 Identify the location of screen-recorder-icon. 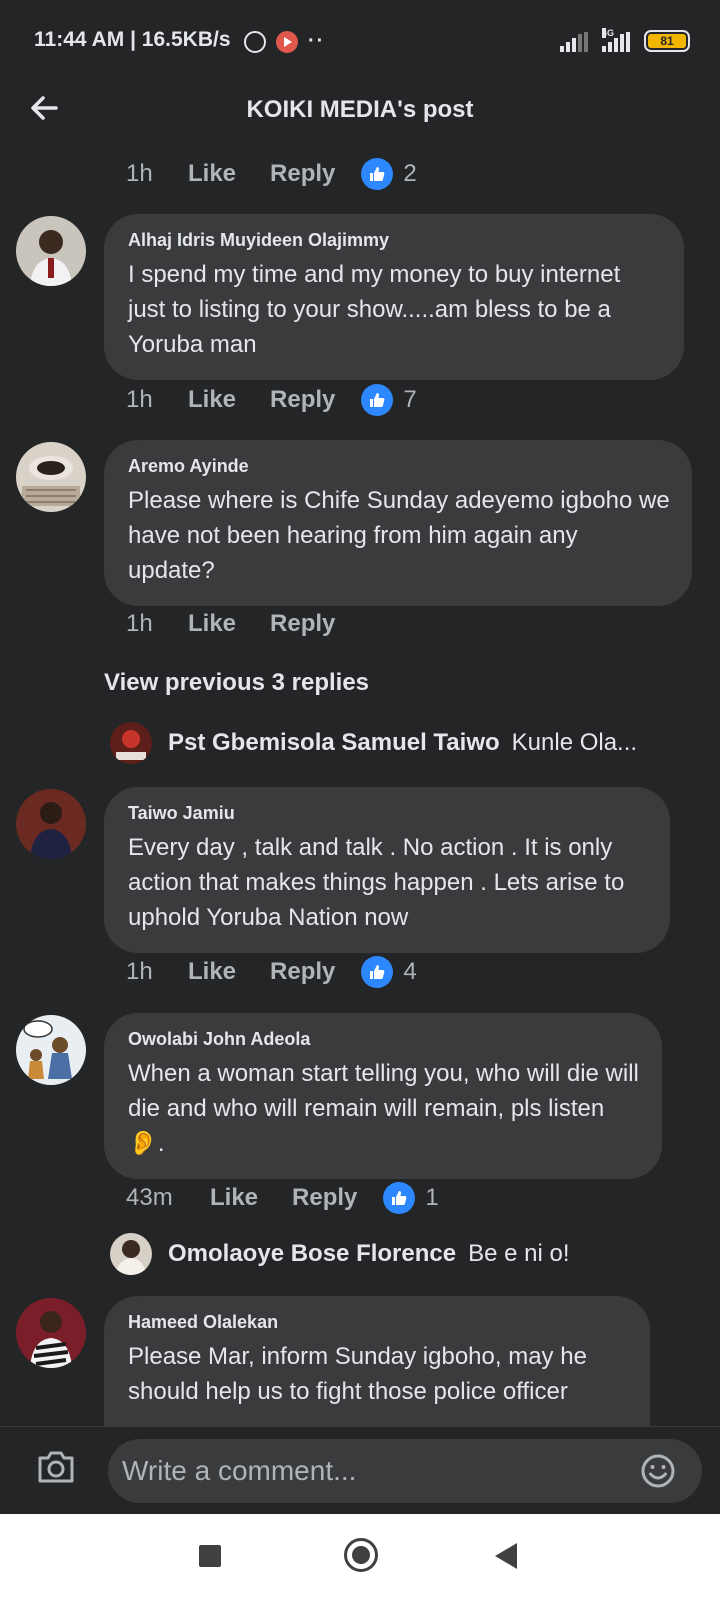
(287, 41).